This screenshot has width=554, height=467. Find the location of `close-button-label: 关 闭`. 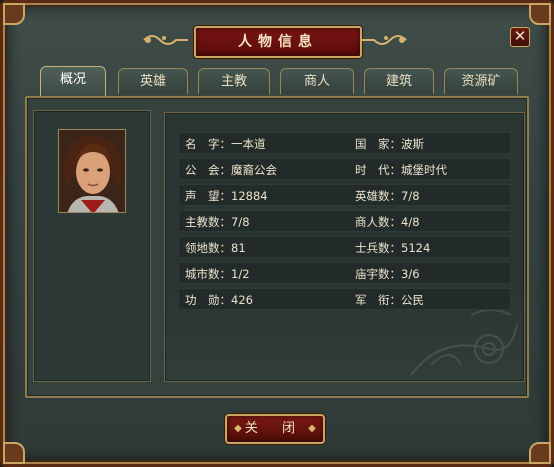

close-button-label: 关 闭 is located at coordinates (275, 428).